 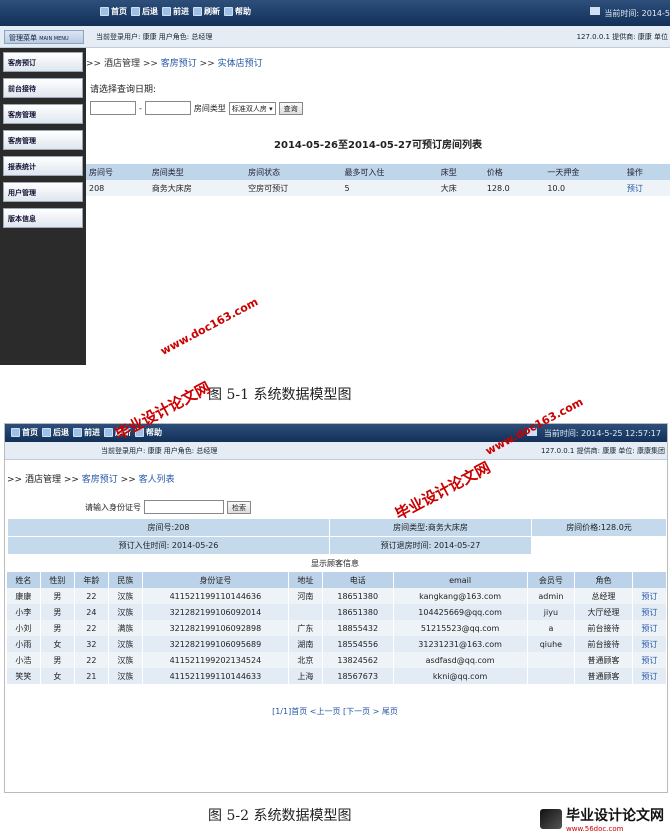 What do you see at coordinates (603, 596) in the screenshot?
I see `table-cell: 总经理` at bounding box center [603, 596].